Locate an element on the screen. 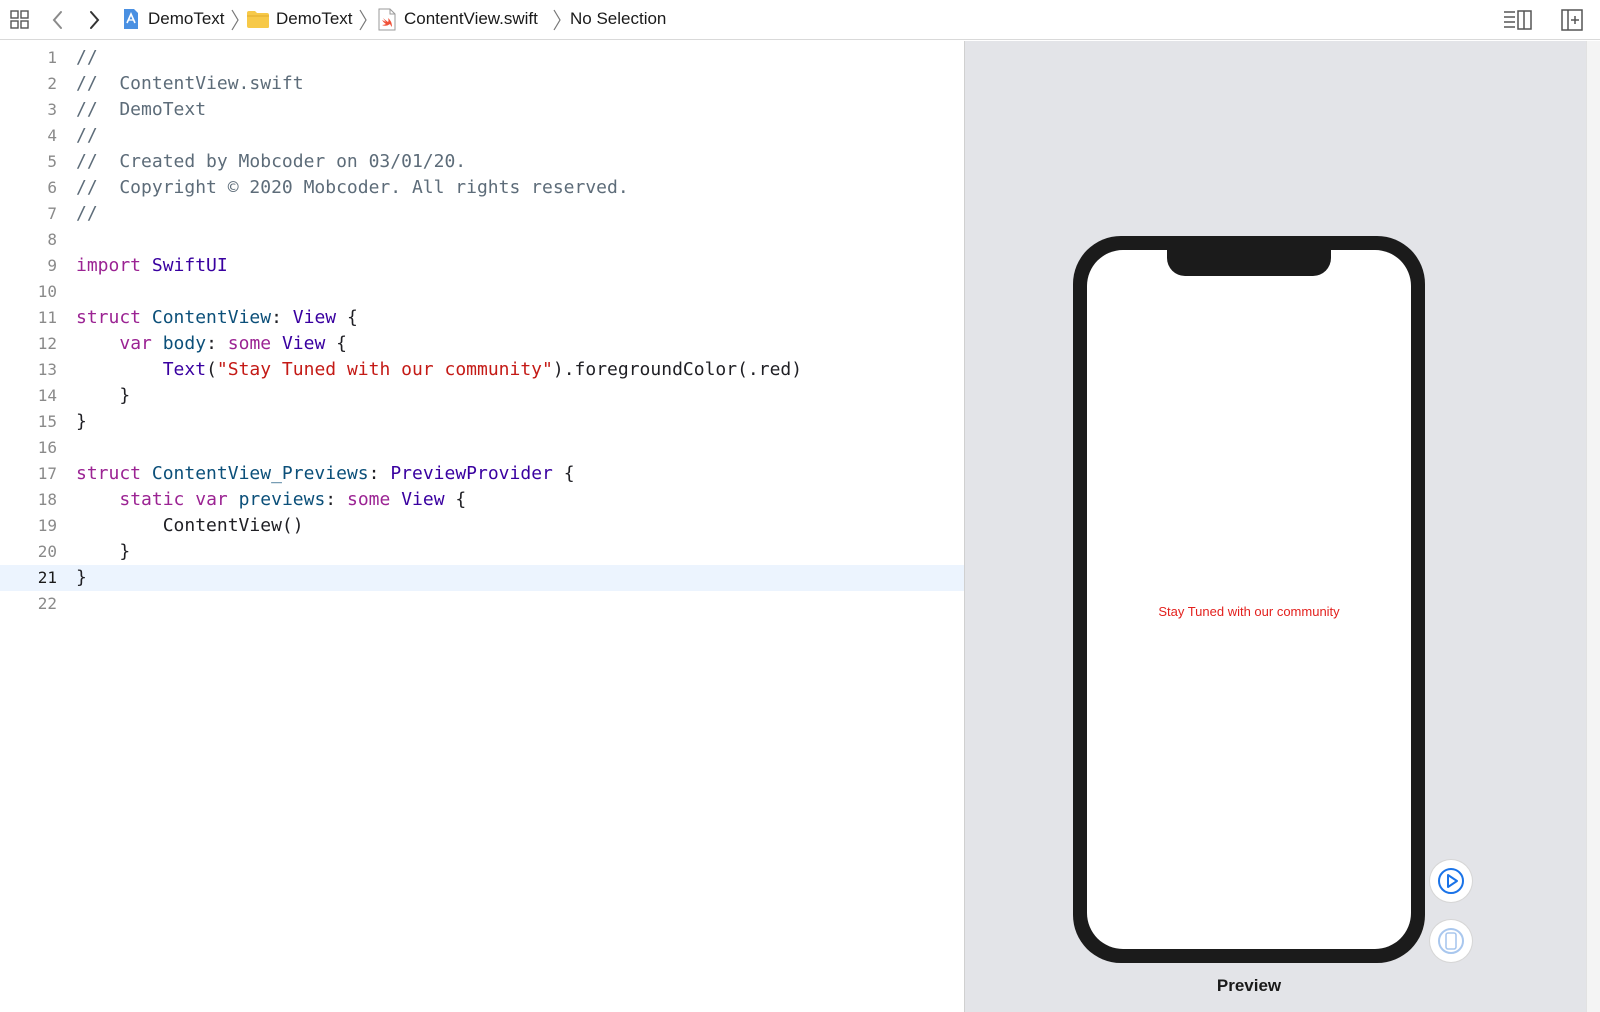  code-line: 10 is located at coordinates (482, 292).